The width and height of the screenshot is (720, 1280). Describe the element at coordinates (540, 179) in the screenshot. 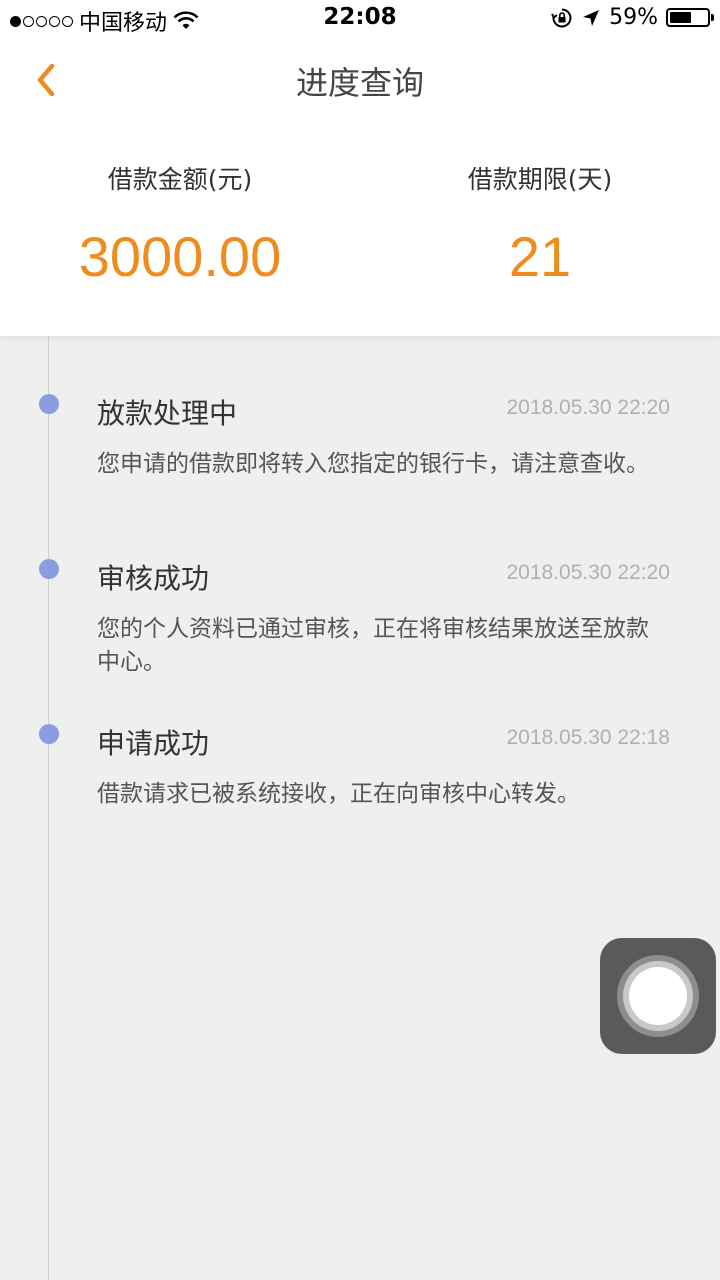

I see `loan-term-label: 借款期限(天)` at that location.